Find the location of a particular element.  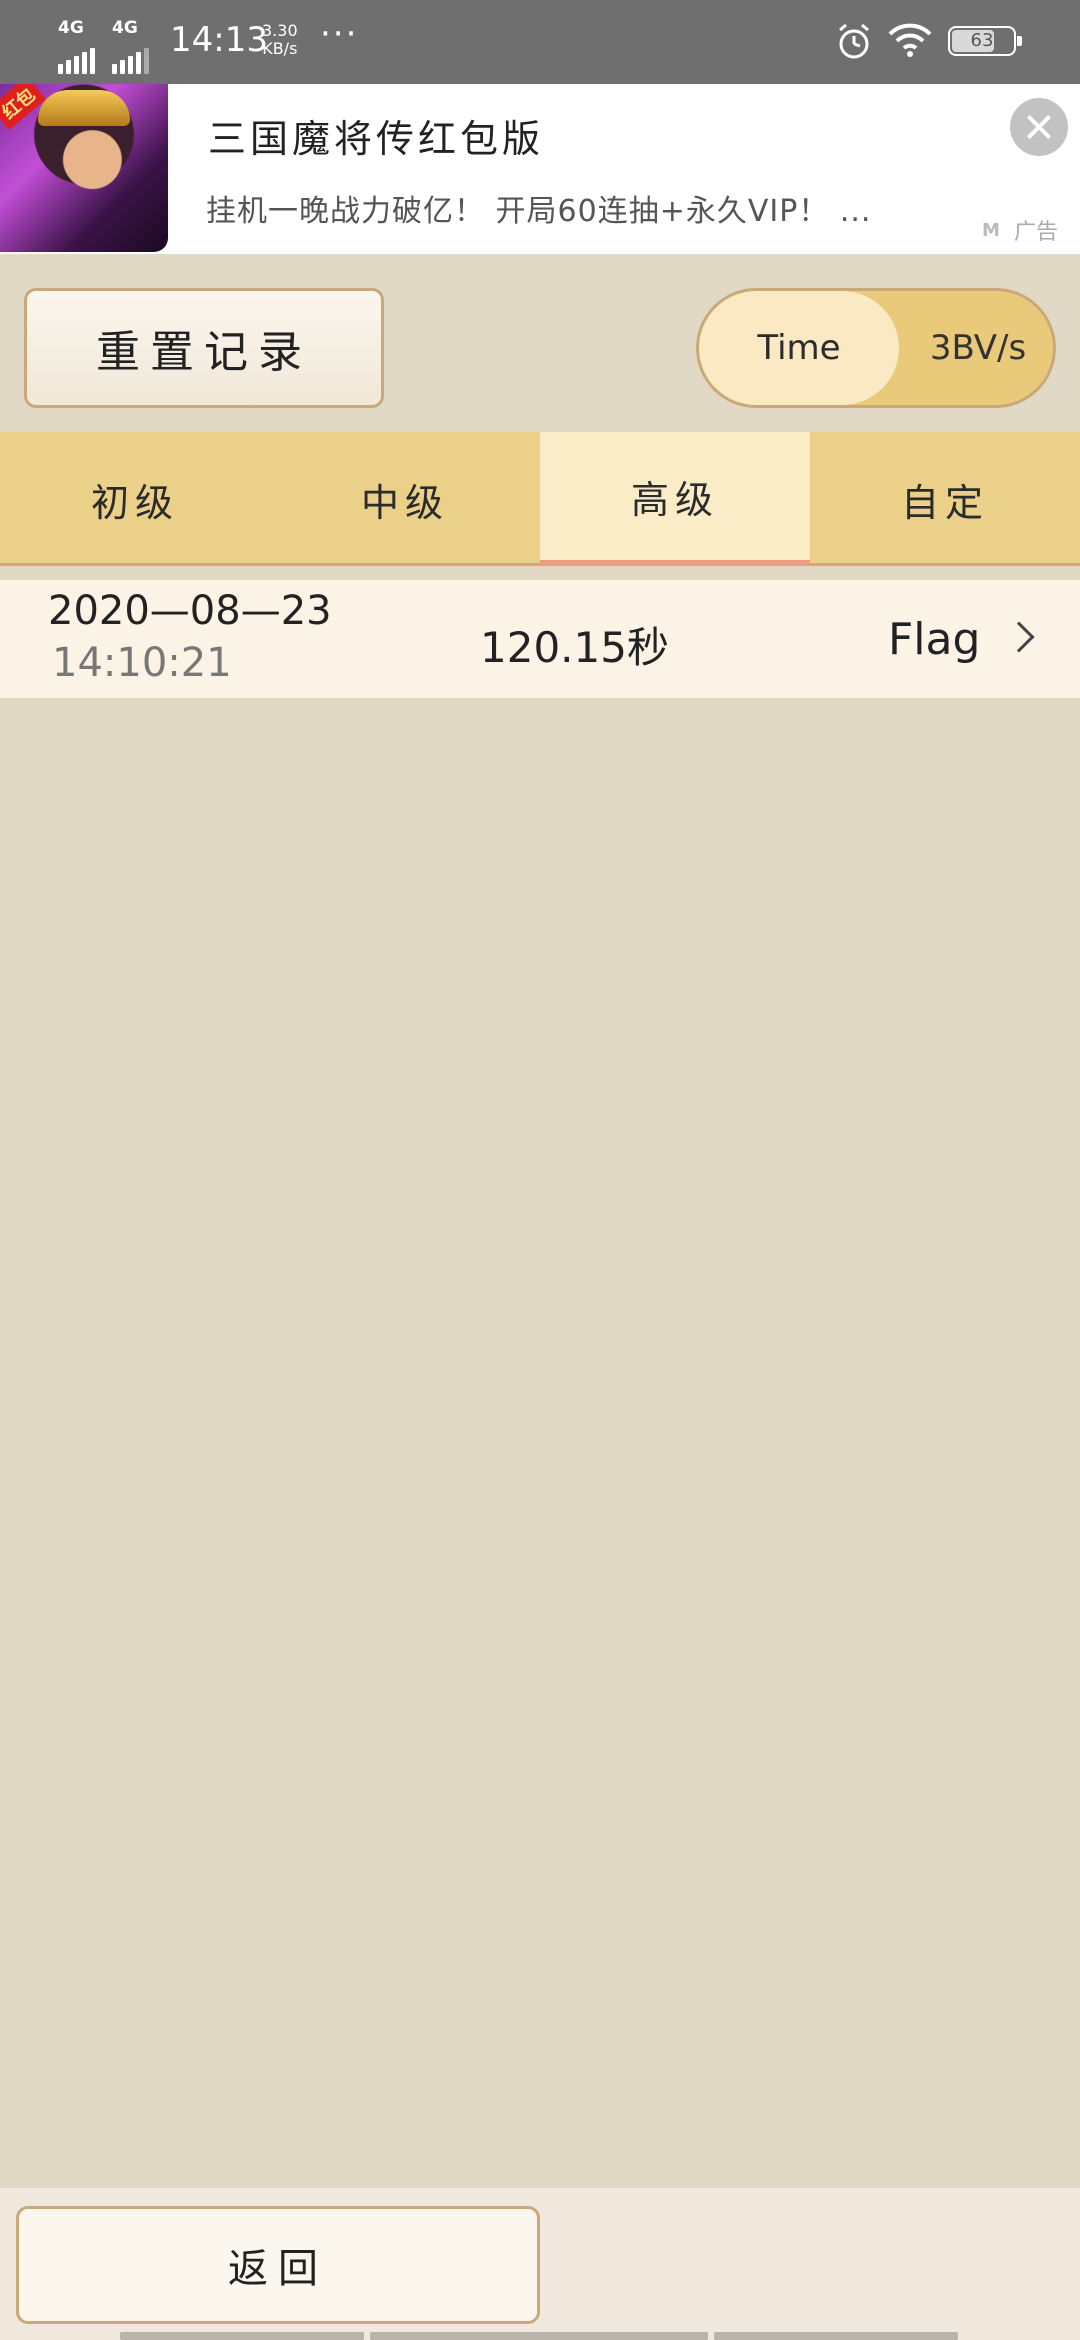

alarm-icon is located at coordinates (854, 41).